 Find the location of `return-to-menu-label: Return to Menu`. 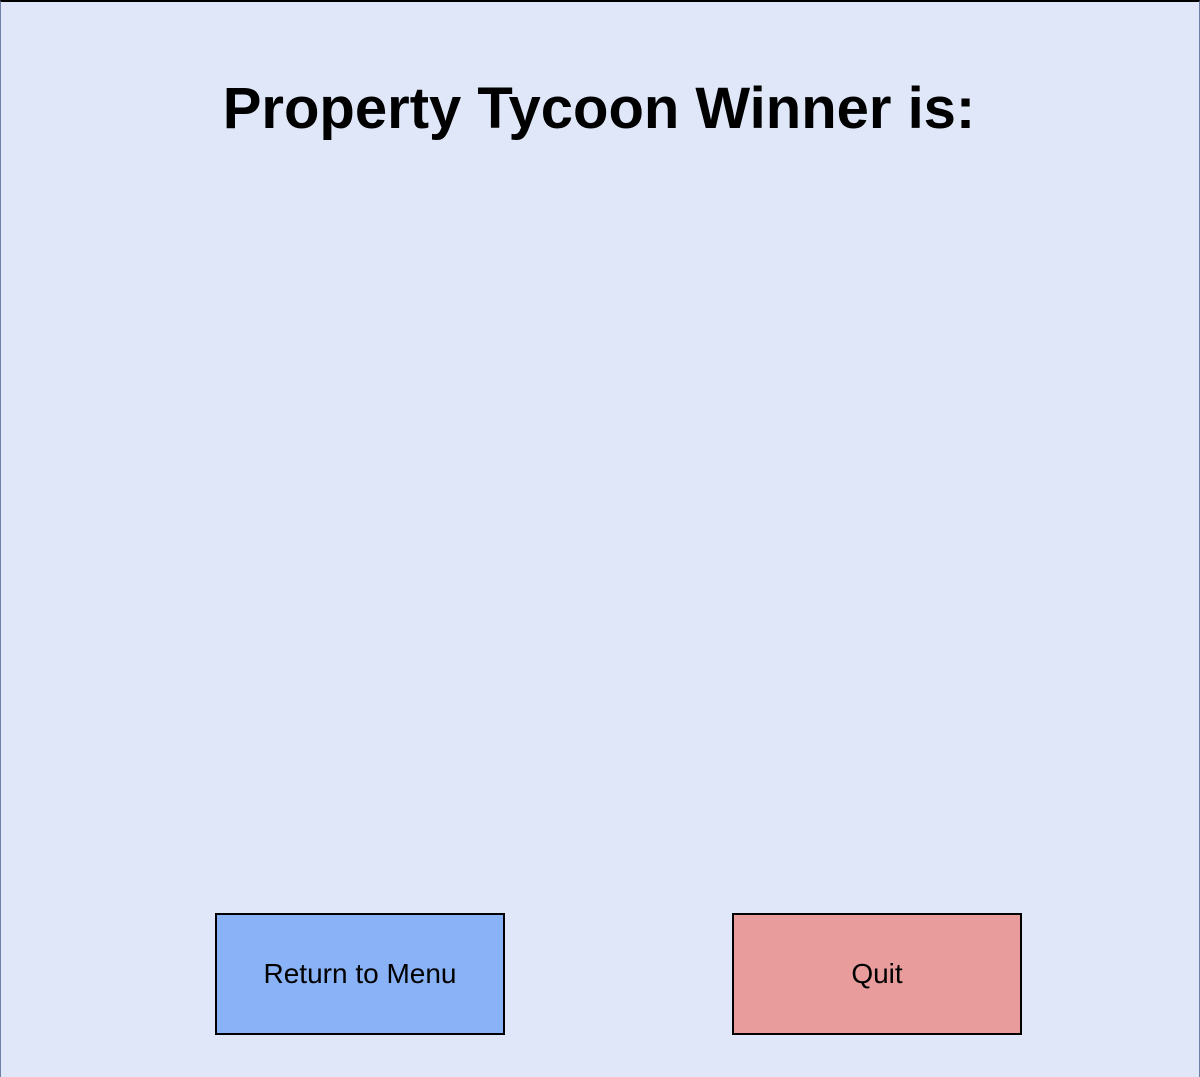

return-to-menu-label: Return to Menu is located at coordinates (360, 973).